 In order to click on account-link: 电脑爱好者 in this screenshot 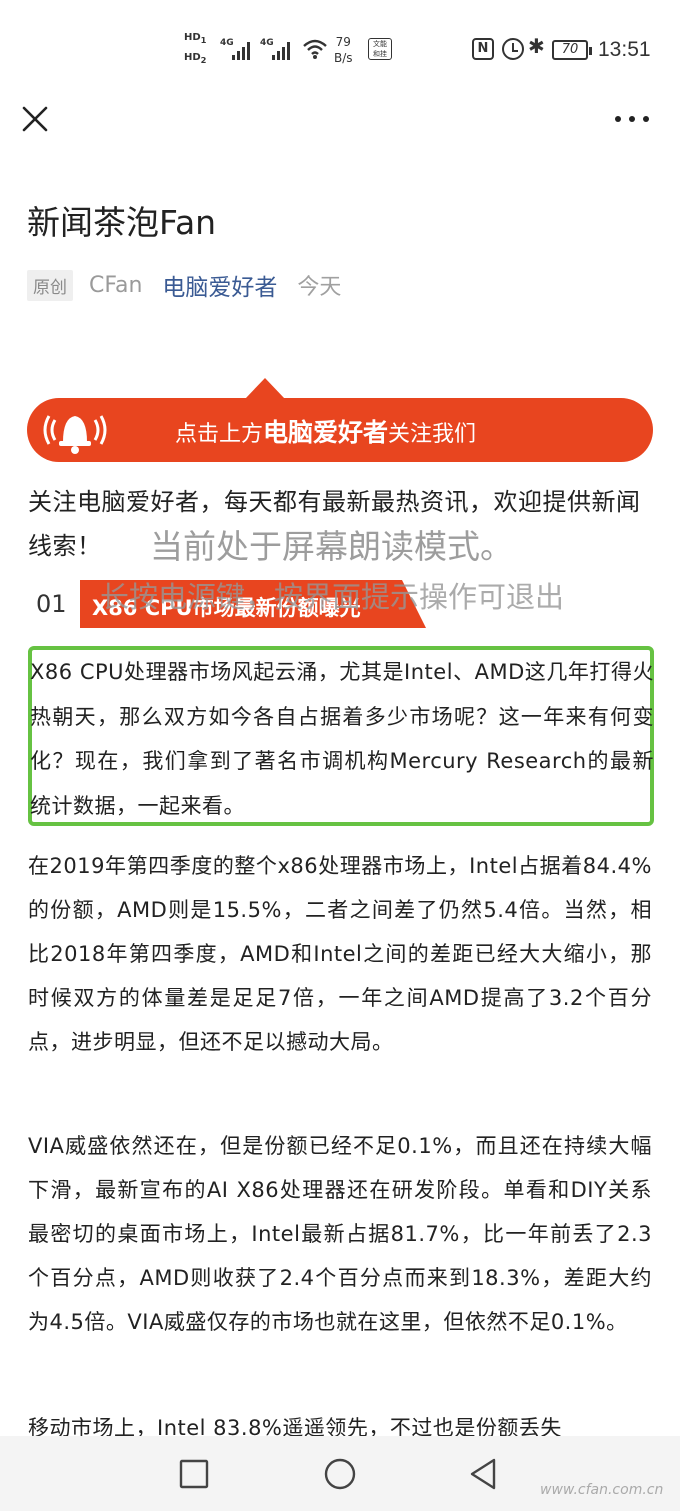, I will do `click(219, 285)`.